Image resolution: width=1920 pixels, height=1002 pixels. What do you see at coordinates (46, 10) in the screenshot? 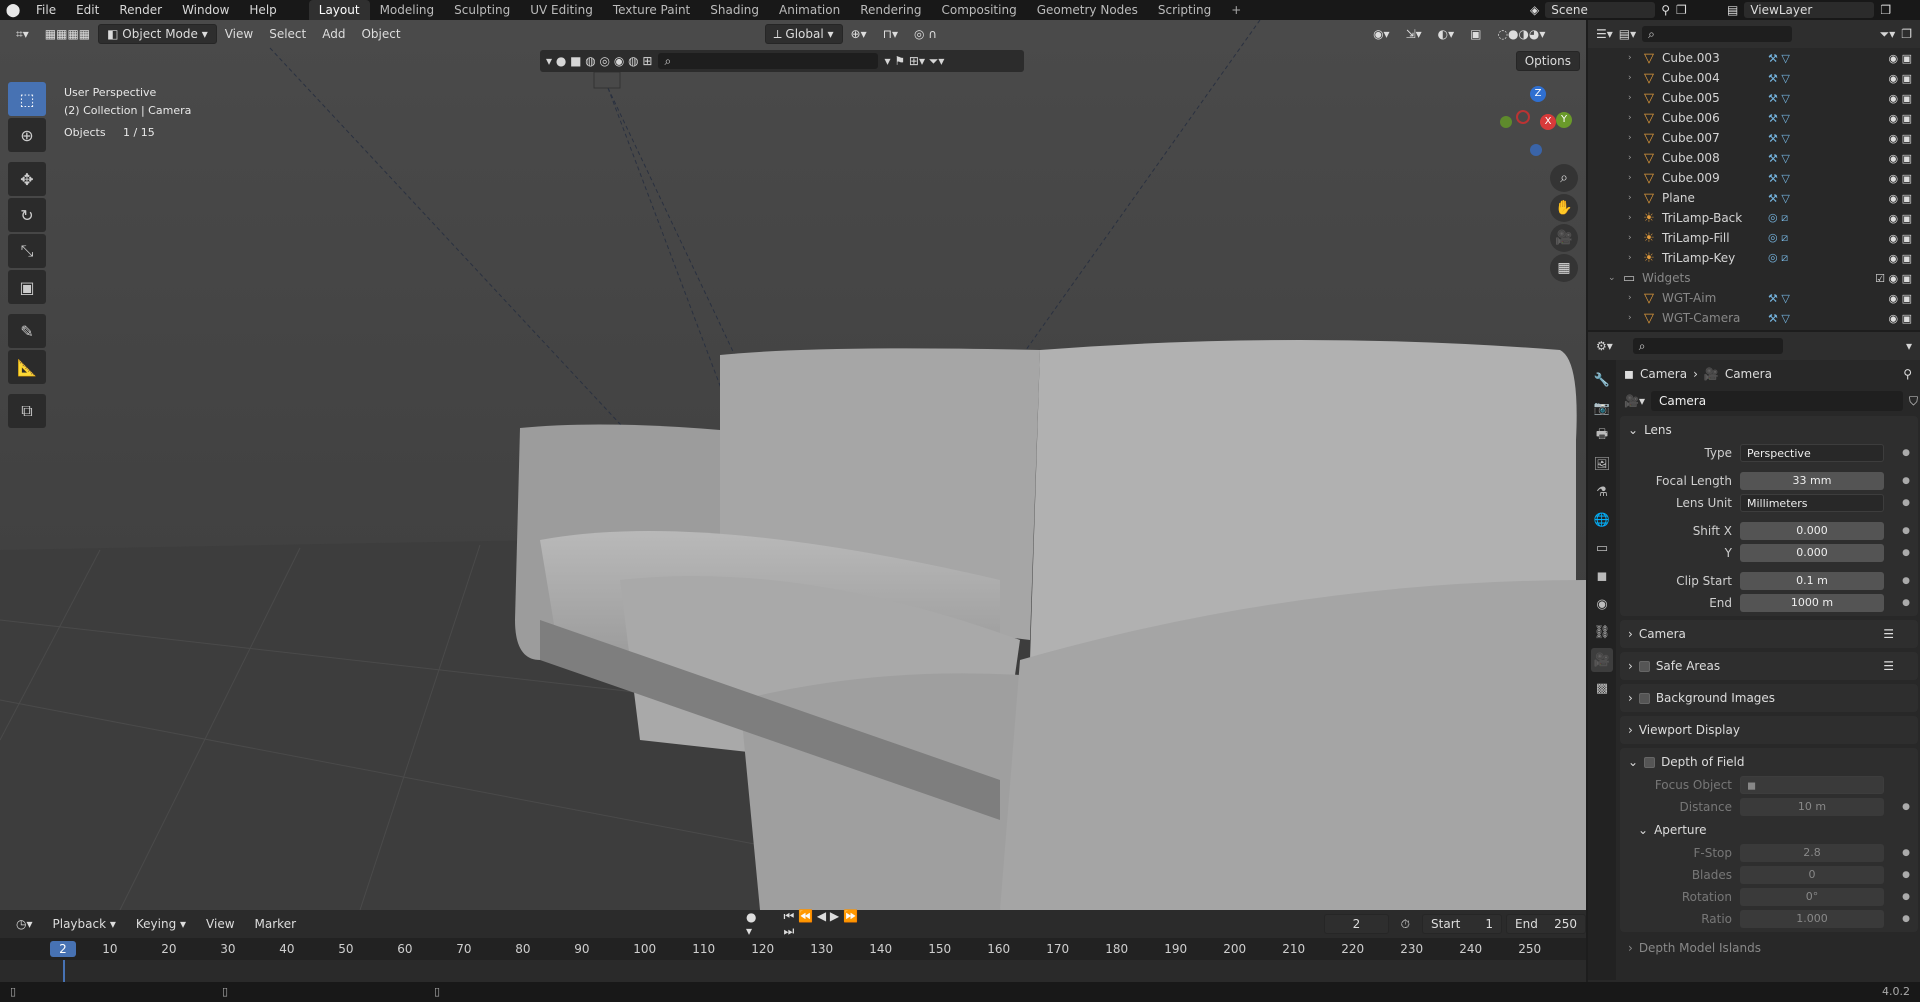
I see `menu-file: File` at bounding box center [46, 10].